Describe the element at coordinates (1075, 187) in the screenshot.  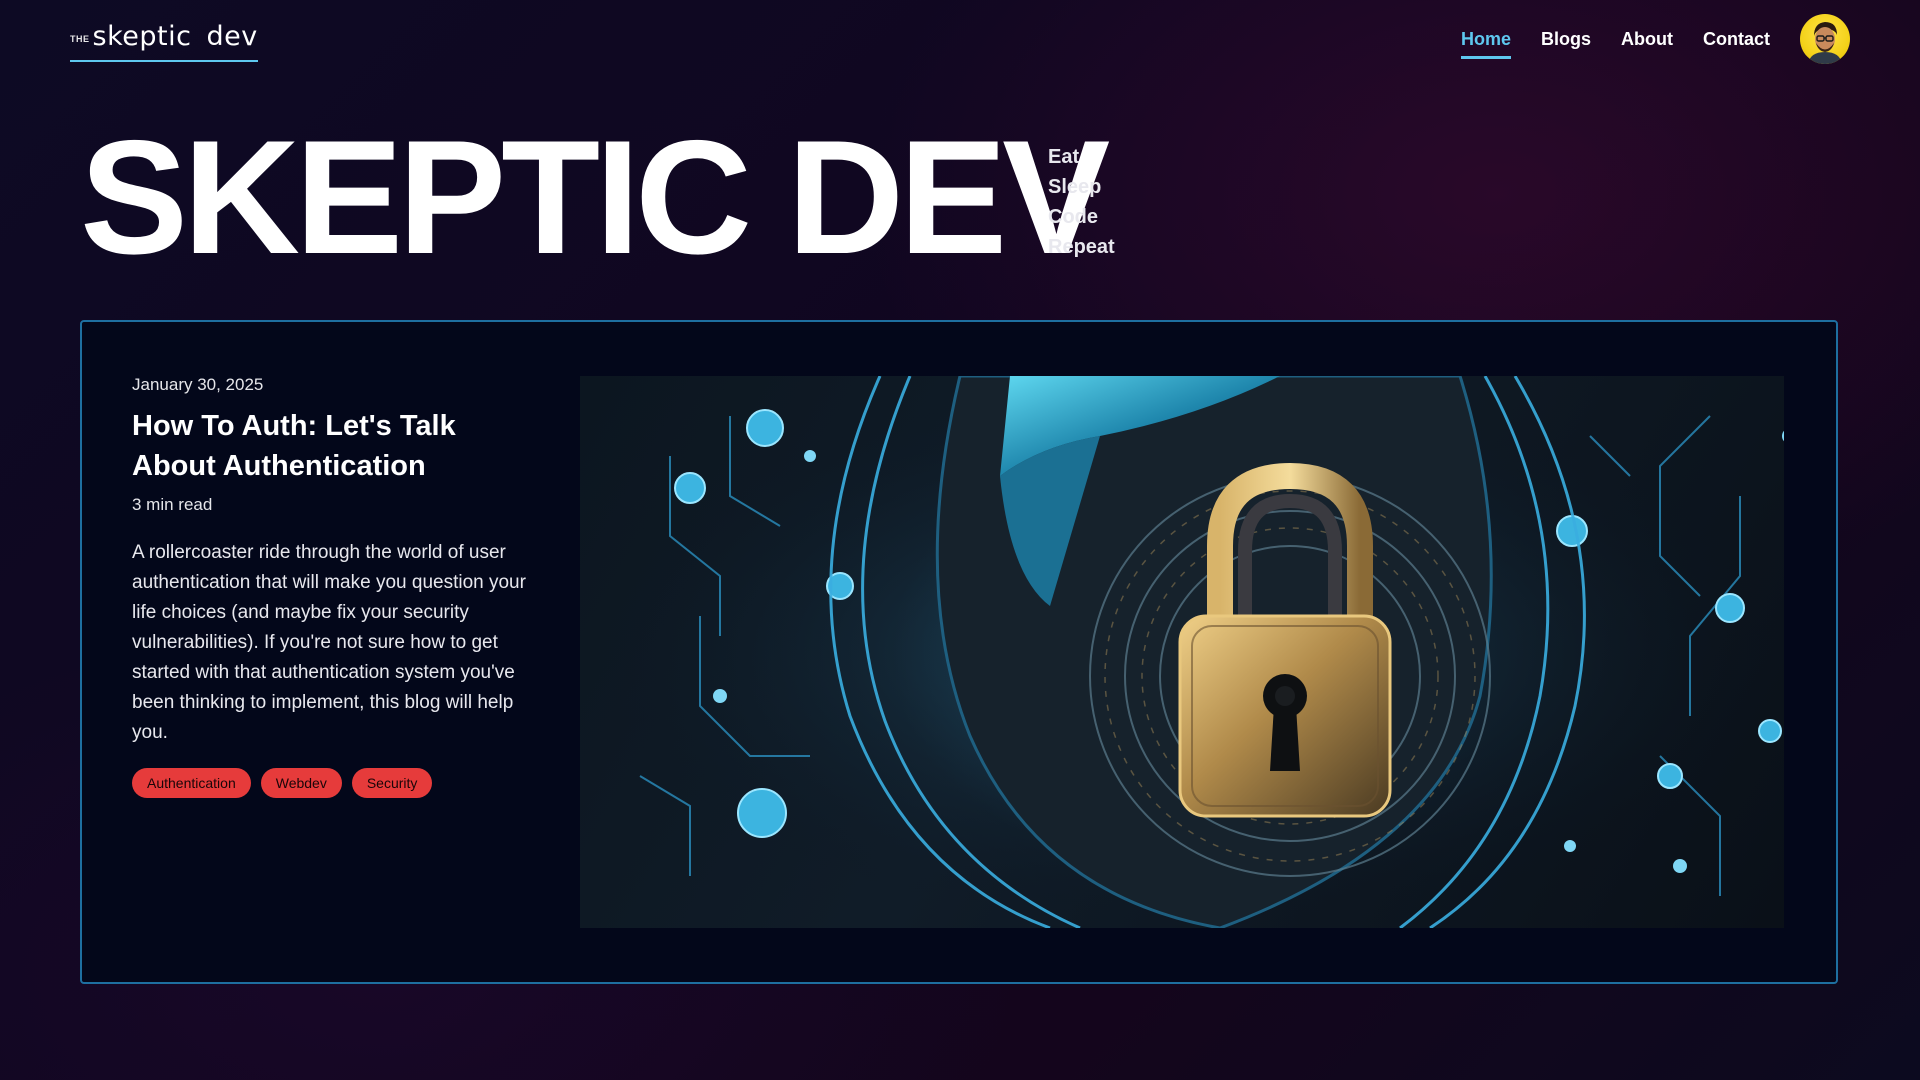
I see `motto-item: Sleep` at that location.